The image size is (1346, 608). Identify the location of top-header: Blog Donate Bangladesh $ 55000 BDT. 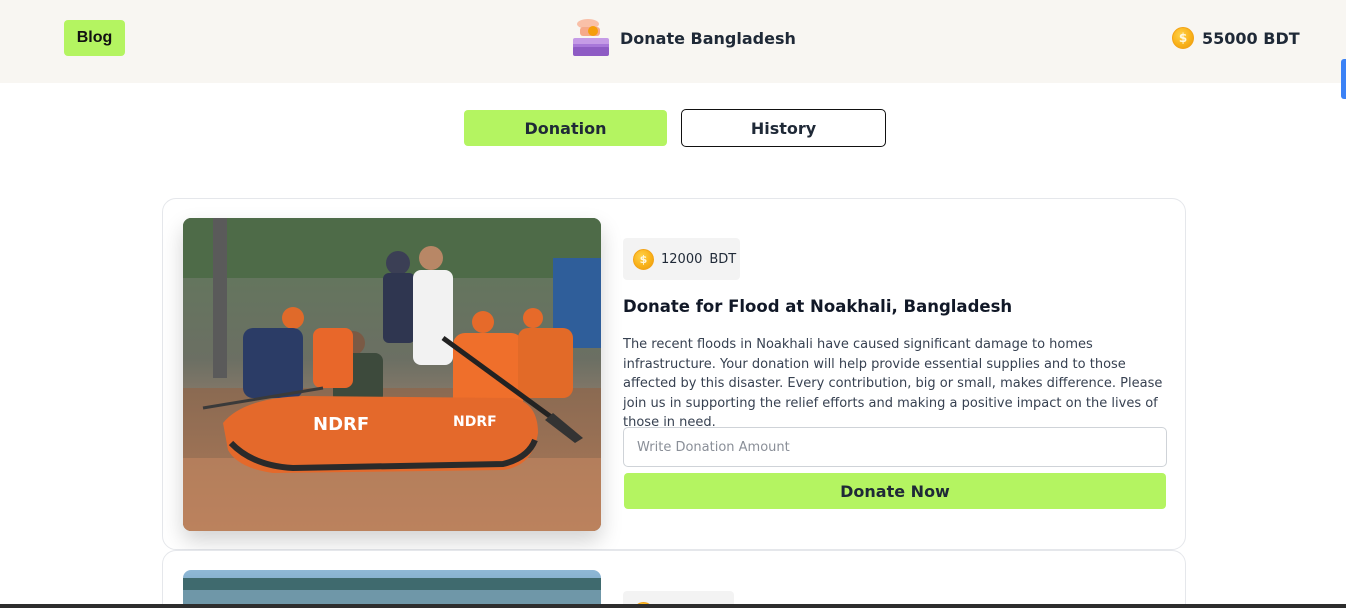
(673, 41).